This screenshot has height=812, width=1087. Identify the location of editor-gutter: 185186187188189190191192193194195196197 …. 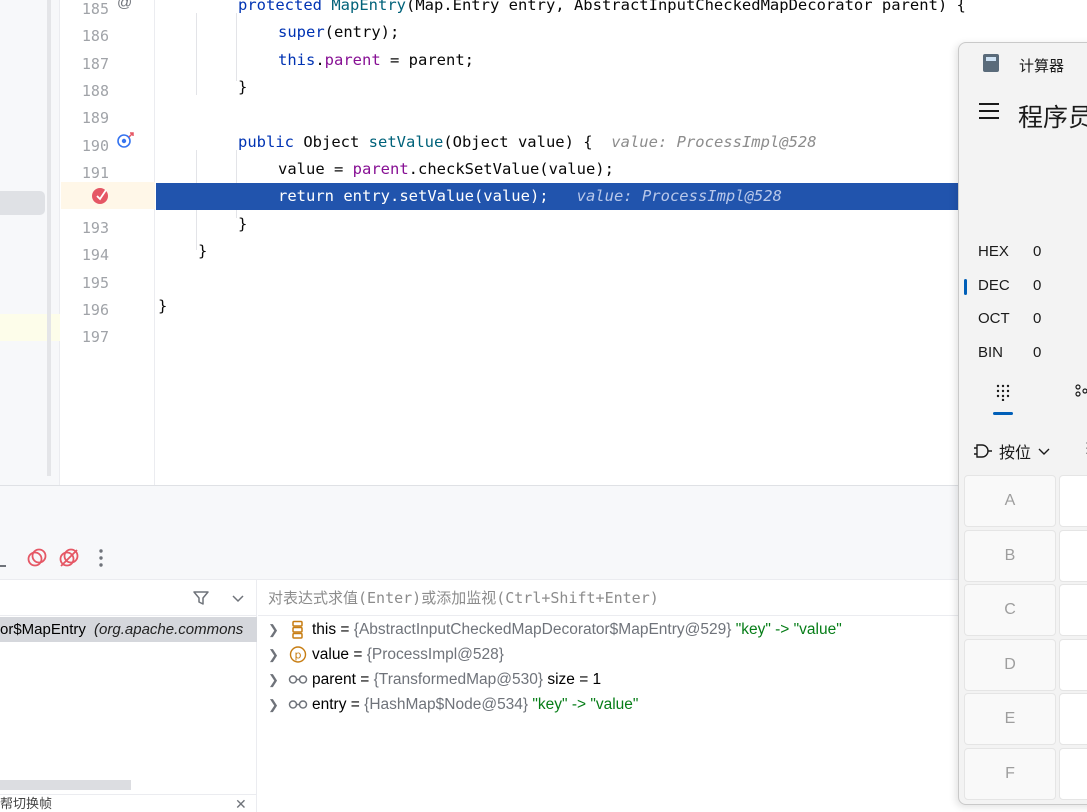
(108, 242).